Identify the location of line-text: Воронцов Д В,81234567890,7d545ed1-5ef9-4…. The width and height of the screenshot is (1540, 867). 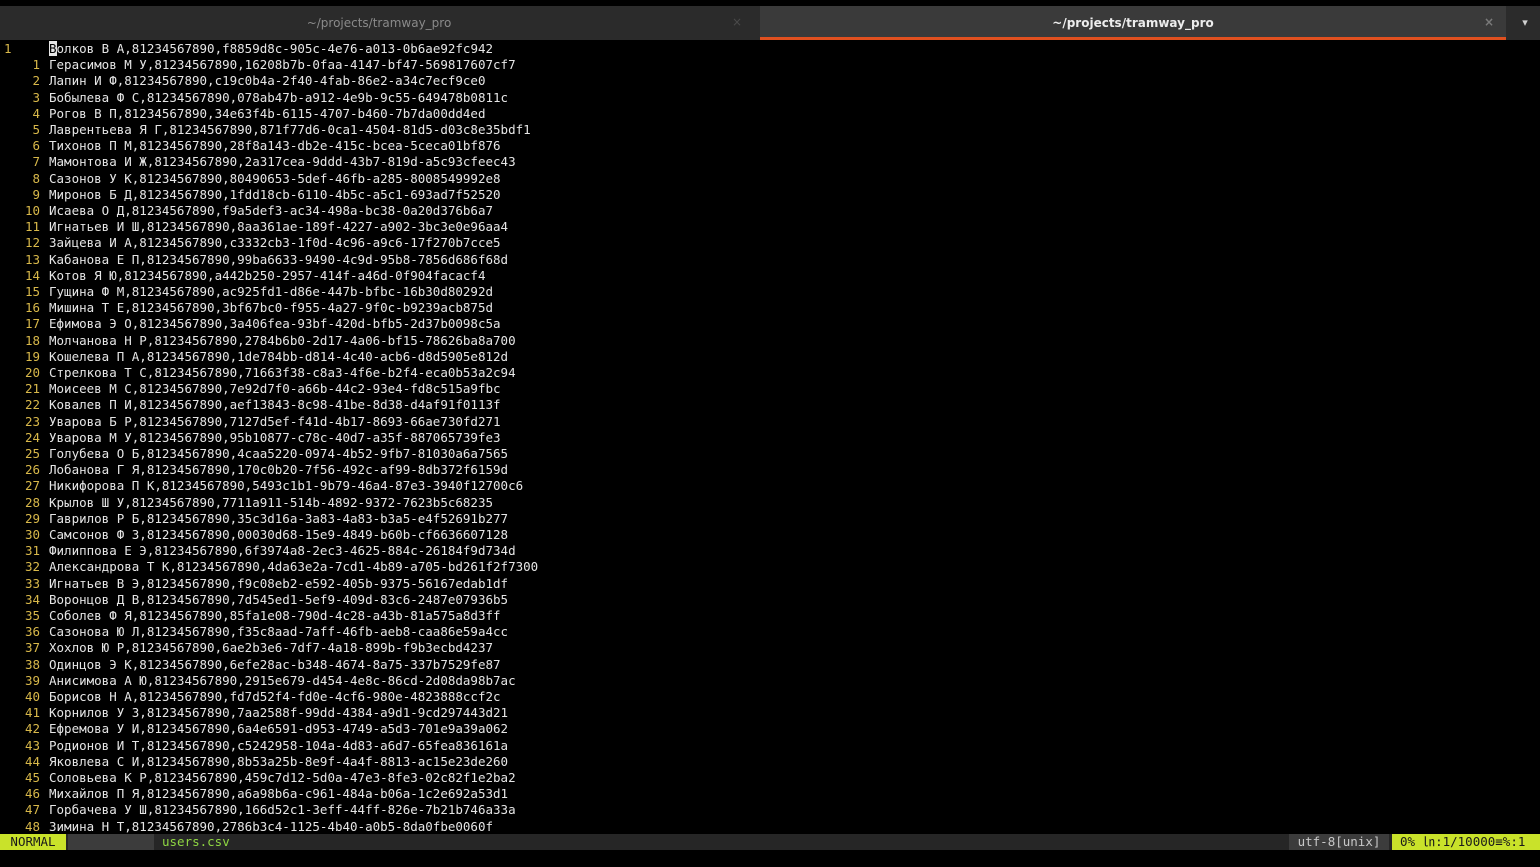
(278, 600).